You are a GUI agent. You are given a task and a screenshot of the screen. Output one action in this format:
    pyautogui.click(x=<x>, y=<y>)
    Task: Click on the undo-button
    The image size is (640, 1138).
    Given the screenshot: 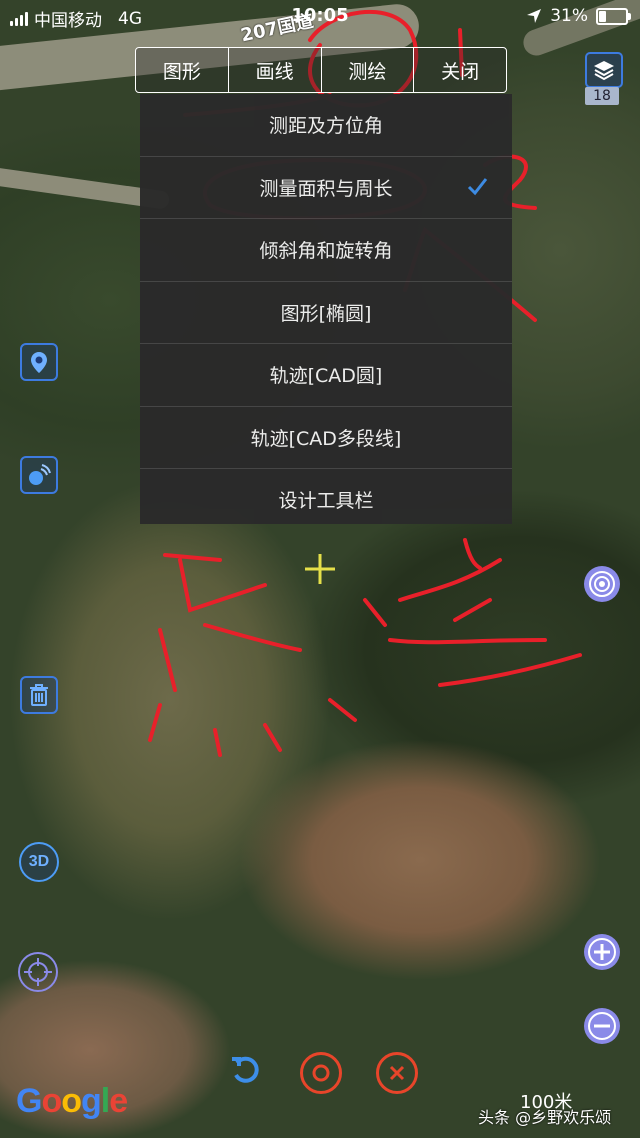 What is the action you would take?
    pyautogui.click(x=246, y=1070)
    